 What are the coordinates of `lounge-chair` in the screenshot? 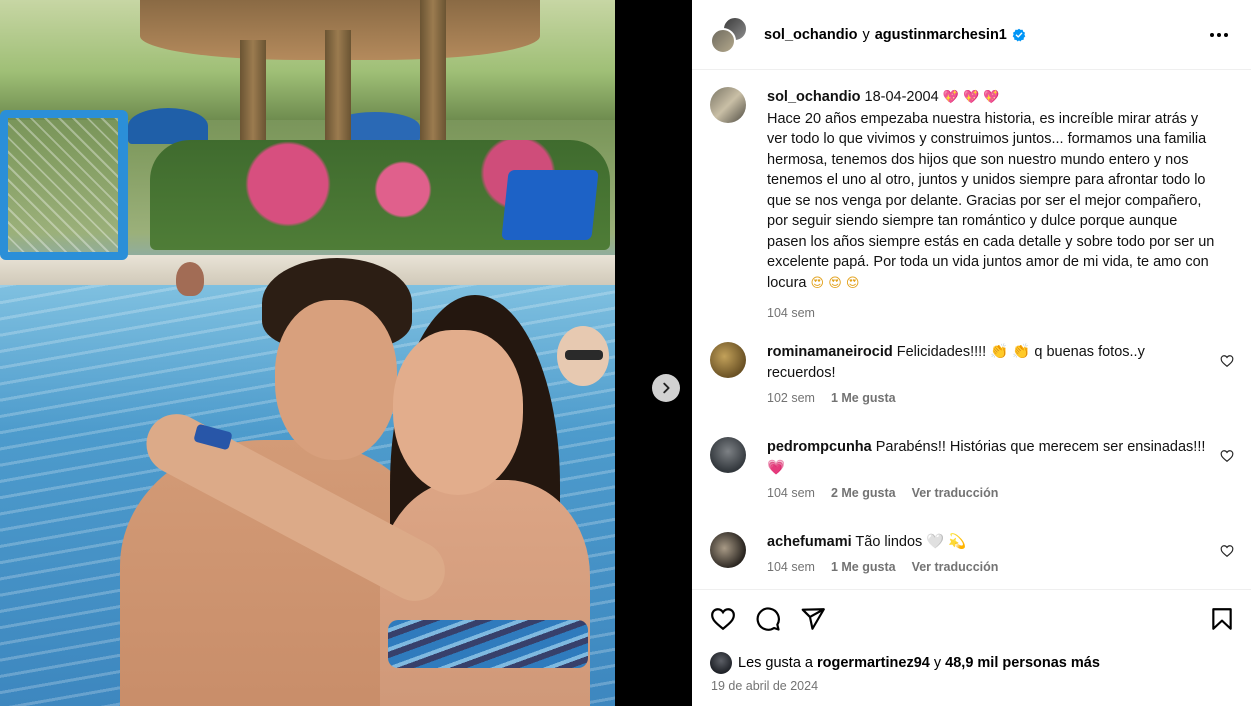 It's located at (550, 205).